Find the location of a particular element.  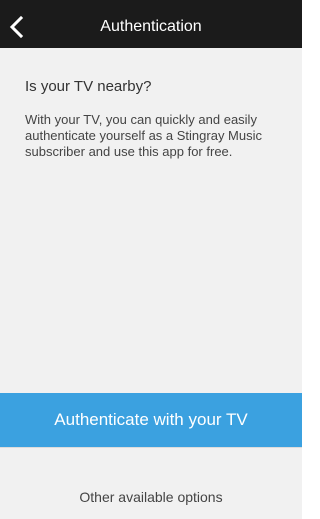

status-bar is located at coordinates (151, 4).